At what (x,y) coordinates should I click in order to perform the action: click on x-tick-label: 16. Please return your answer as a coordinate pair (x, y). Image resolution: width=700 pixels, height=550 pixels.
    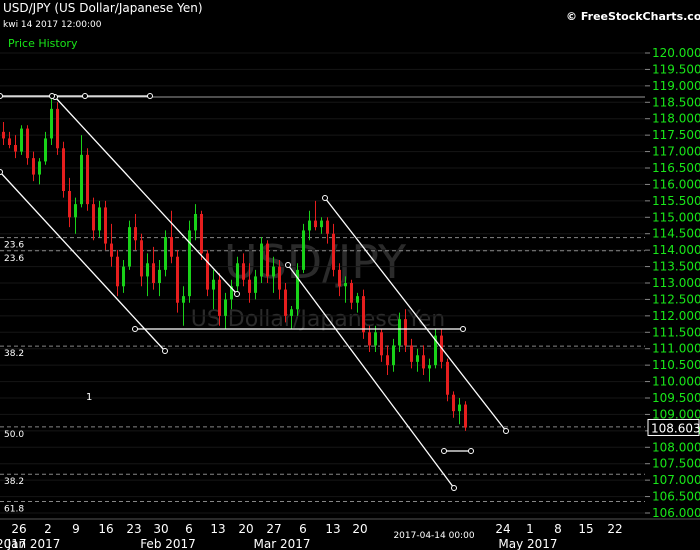
    Looking at the image, I should click on (105, 529).